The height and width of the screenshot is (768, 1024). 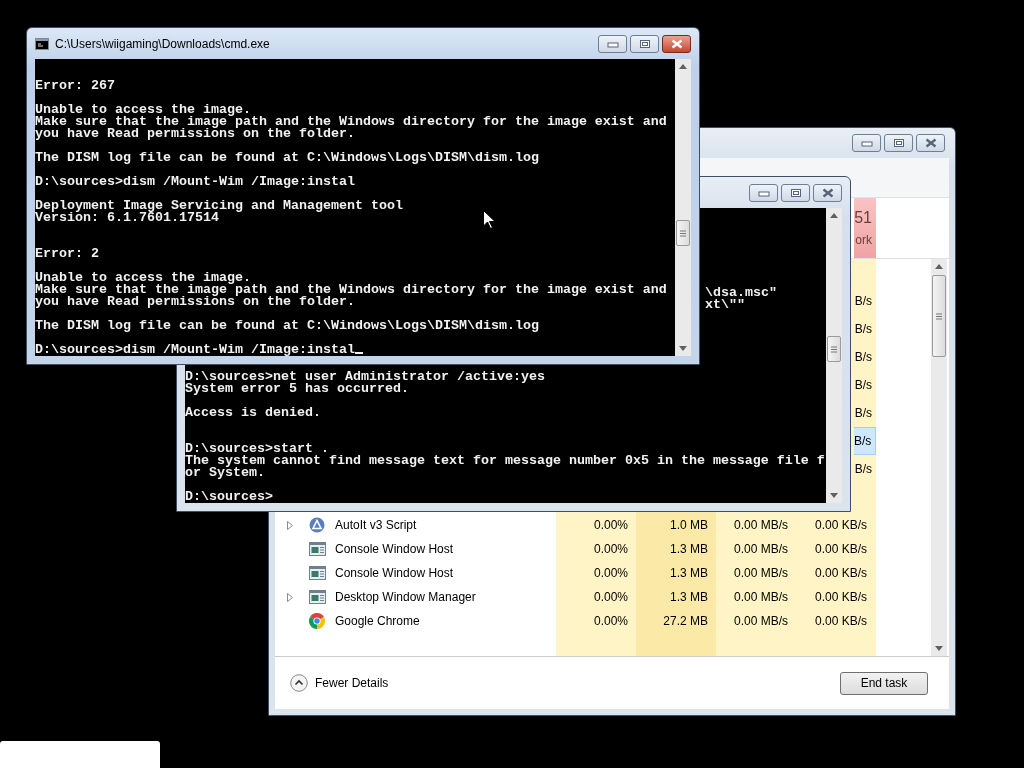 I want to click on console-line: The system cannot find message text for message number 0x5 in the message file f, so click(x=505, y=461).